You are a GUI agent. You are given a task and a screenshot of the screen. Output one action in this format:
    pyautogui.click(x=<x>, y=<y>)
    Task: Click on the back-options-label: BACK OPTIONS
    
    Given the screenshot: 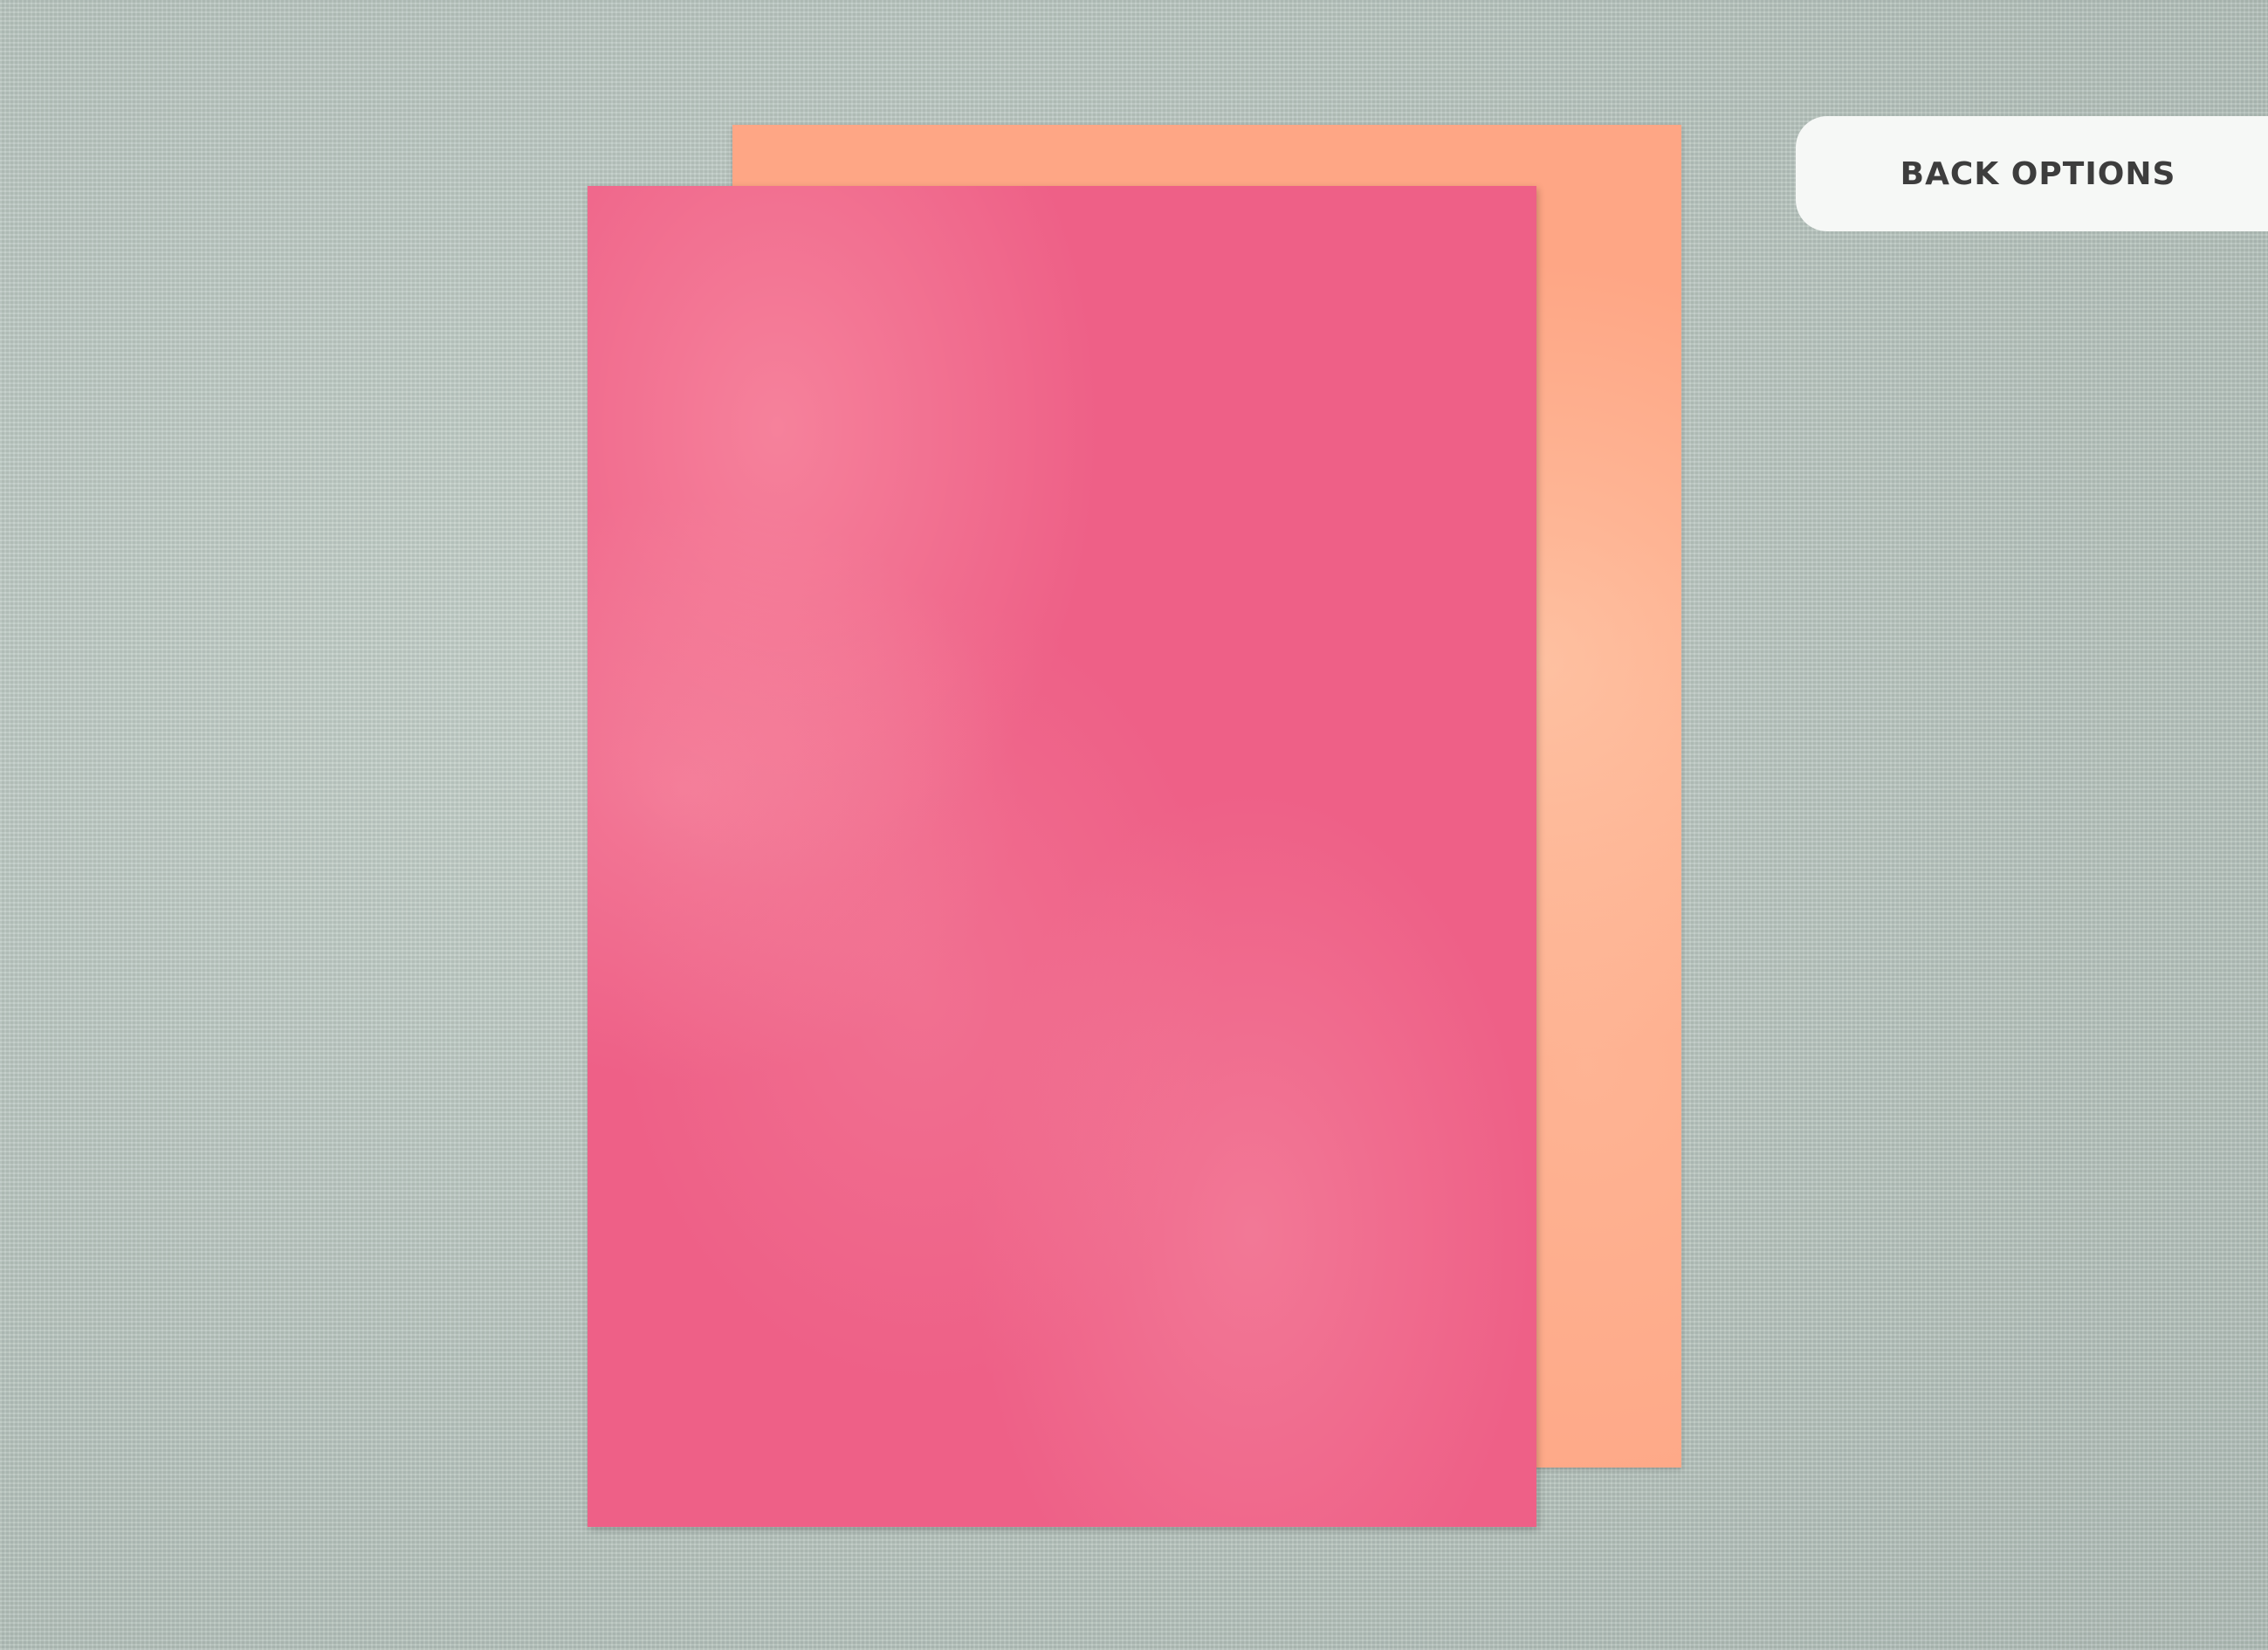 What is the action you would take?
    pyautogui.click(x=2038, y=173)
    